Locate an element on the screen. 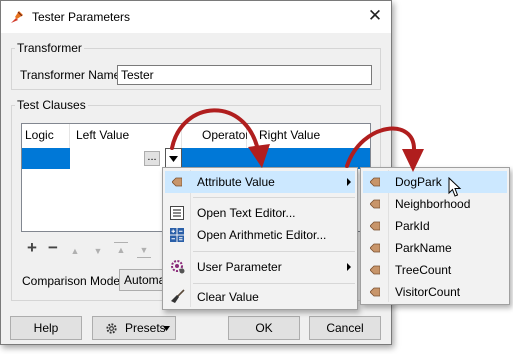  move-bottom-icon: ▼ is located at coordinates (144, 250).